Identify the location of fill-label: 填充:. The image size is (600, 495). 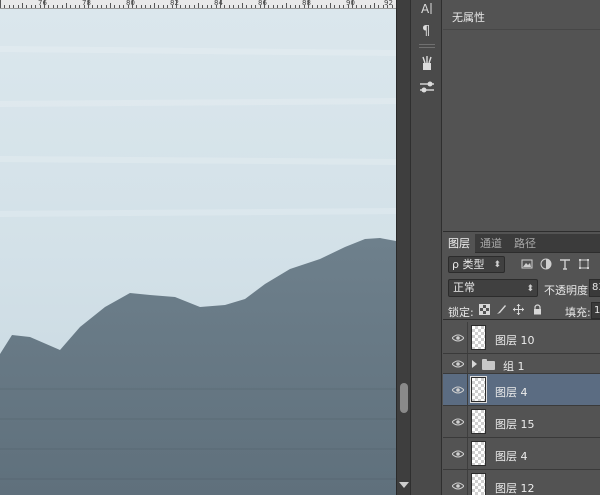
(578, 312).